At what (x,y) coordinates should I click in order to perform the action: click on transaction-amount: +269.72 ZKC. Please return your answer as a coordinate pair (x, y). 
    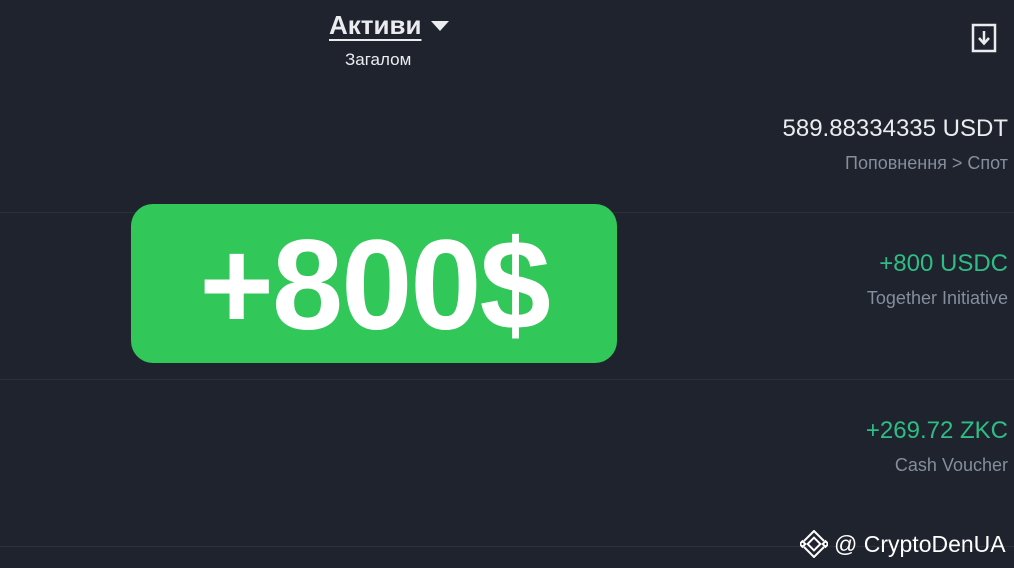
    Looking at the image, I should click on (936, 430).